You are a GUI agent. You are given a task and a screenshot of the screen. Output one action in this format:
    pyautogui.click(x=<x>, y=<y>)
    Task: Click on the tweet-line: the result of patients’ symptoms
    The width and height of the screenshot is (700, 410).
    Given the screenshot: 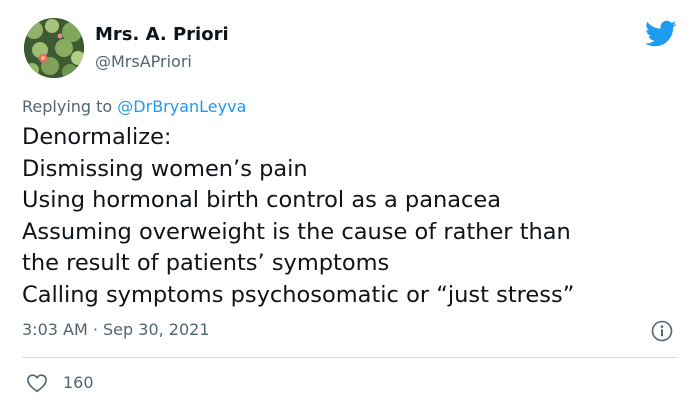 What is the action you would take?
    pyautogui.click(x=206, y=263)
    